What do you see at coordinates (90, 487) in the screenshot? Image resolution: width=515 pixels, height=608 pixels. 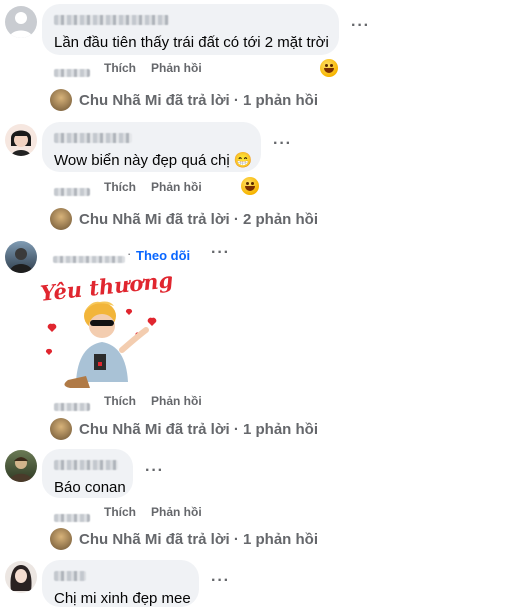 I see `comment-text: Báo conan` at bounding box center [90, 487].